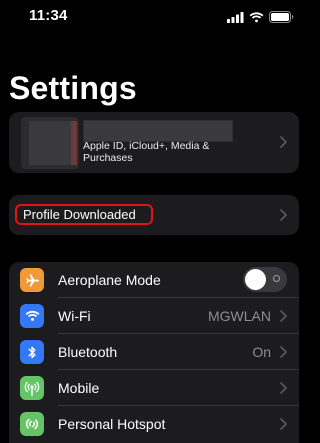 Image resolution: width=320 pixels, height=443 pixels. I want to click on account-name-redacted, so click(158, 131).